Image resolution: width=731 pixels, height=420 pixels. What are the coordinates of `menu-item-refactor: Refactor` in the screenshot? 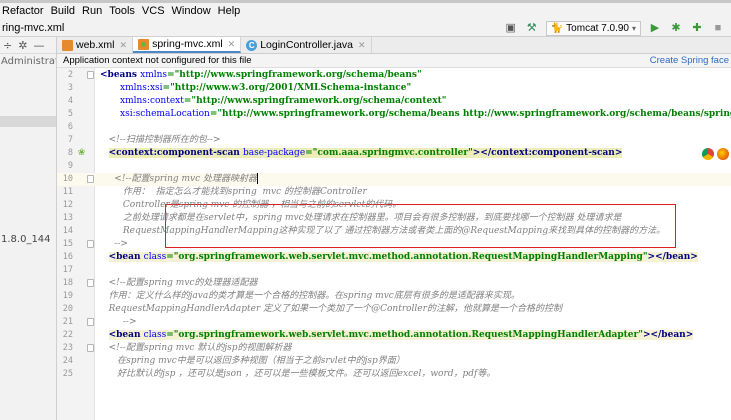 It's located at (23, 11).